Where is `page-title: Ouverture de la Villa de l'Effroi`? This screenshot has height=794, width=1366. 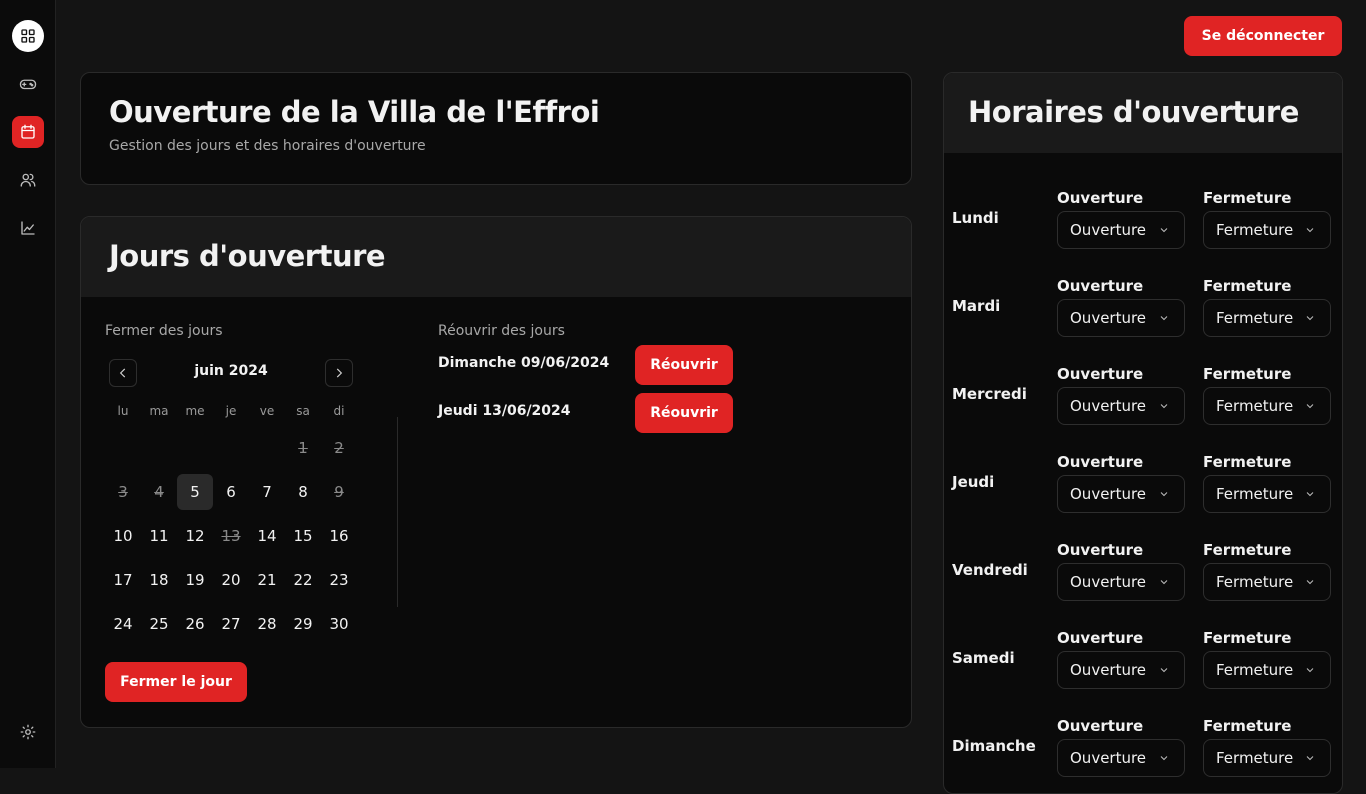 page-title: Ouverture de la Villa de l'Effroi is located at coordinates (354, 112).